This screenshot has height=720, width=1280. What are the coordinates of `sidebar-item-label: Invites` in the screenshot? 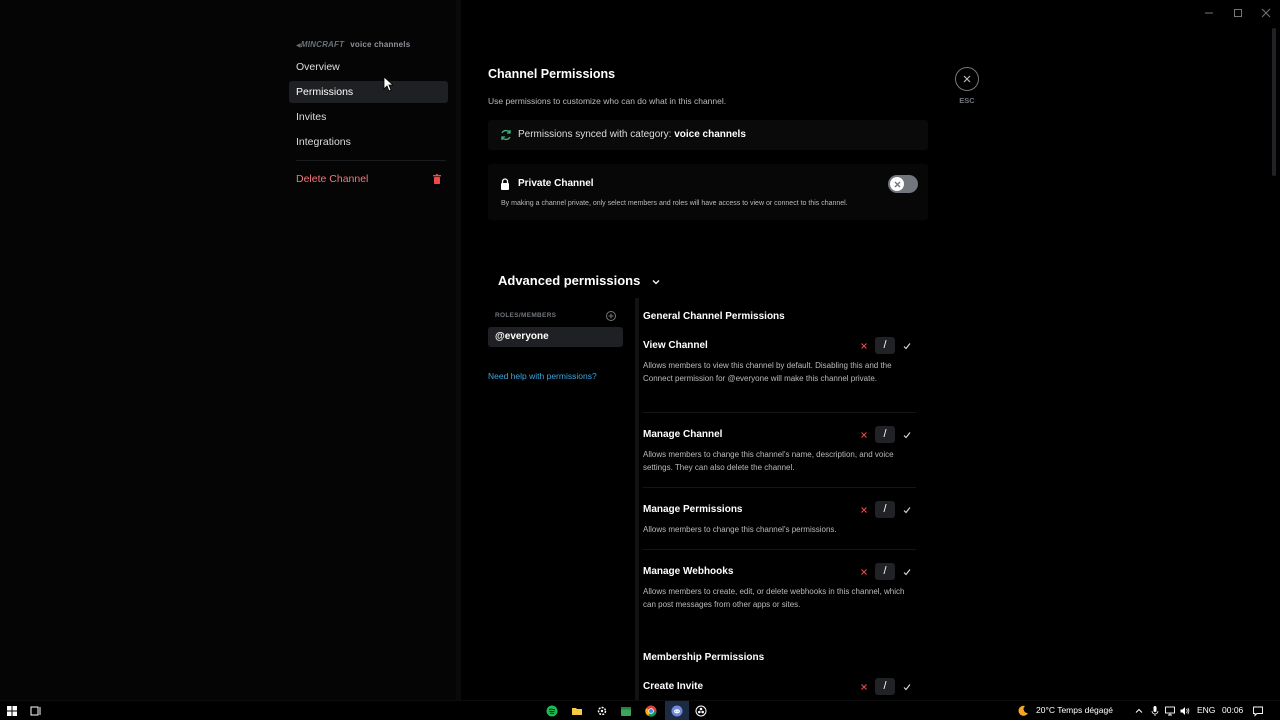 It's located at (311, 117).